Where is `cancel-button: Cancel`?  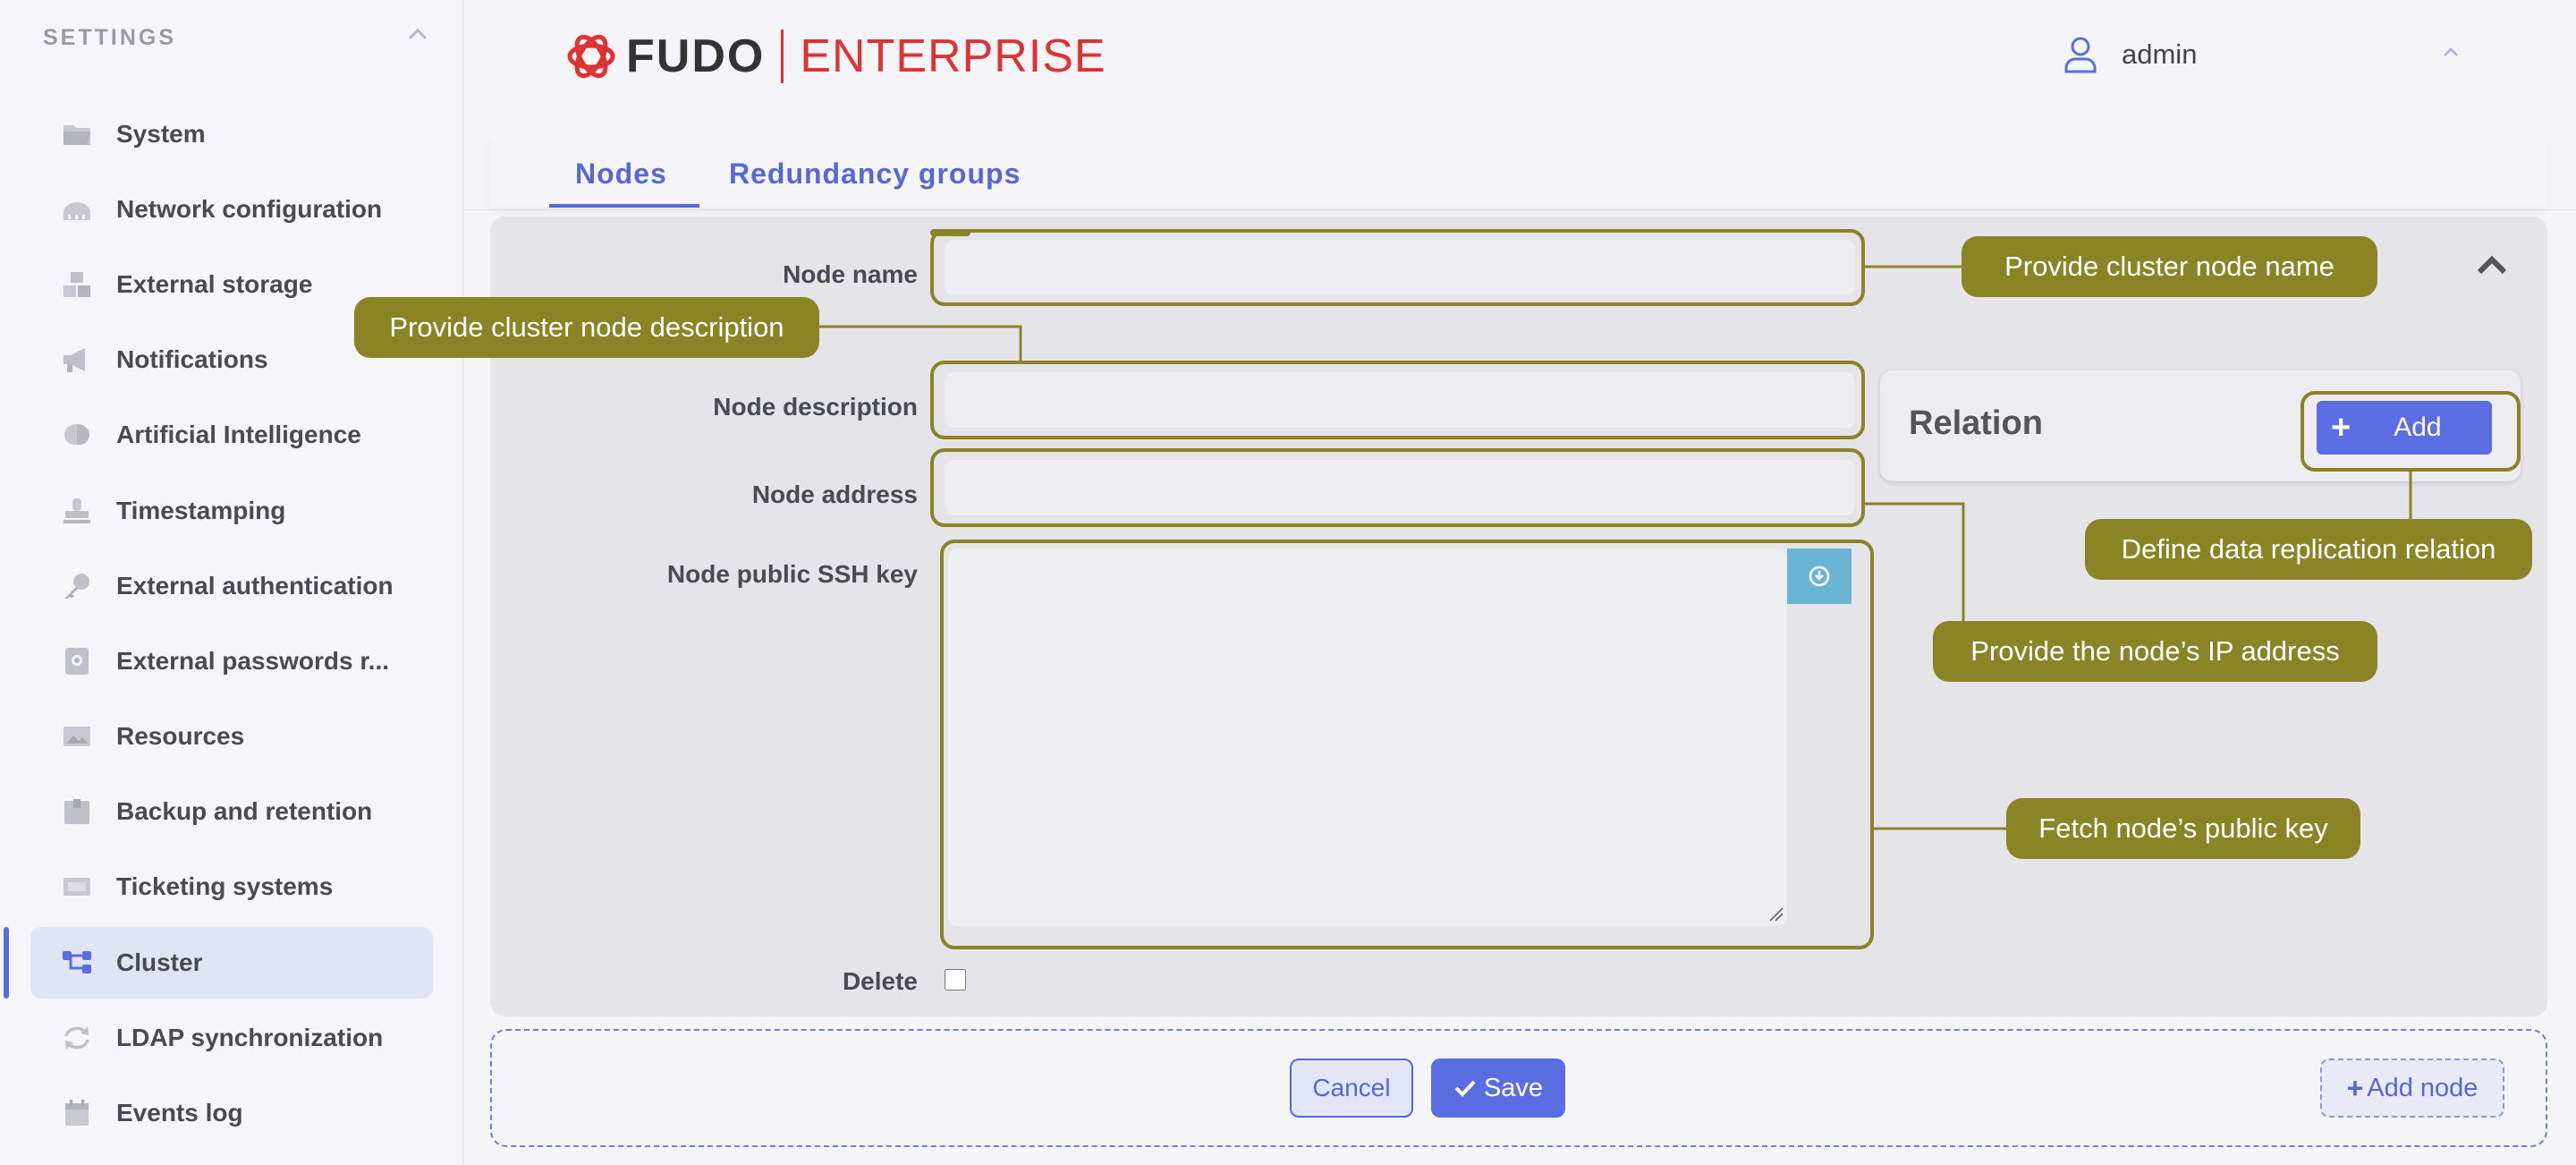
cancel-button: Cancel is located at coordinates (1351, 1088).